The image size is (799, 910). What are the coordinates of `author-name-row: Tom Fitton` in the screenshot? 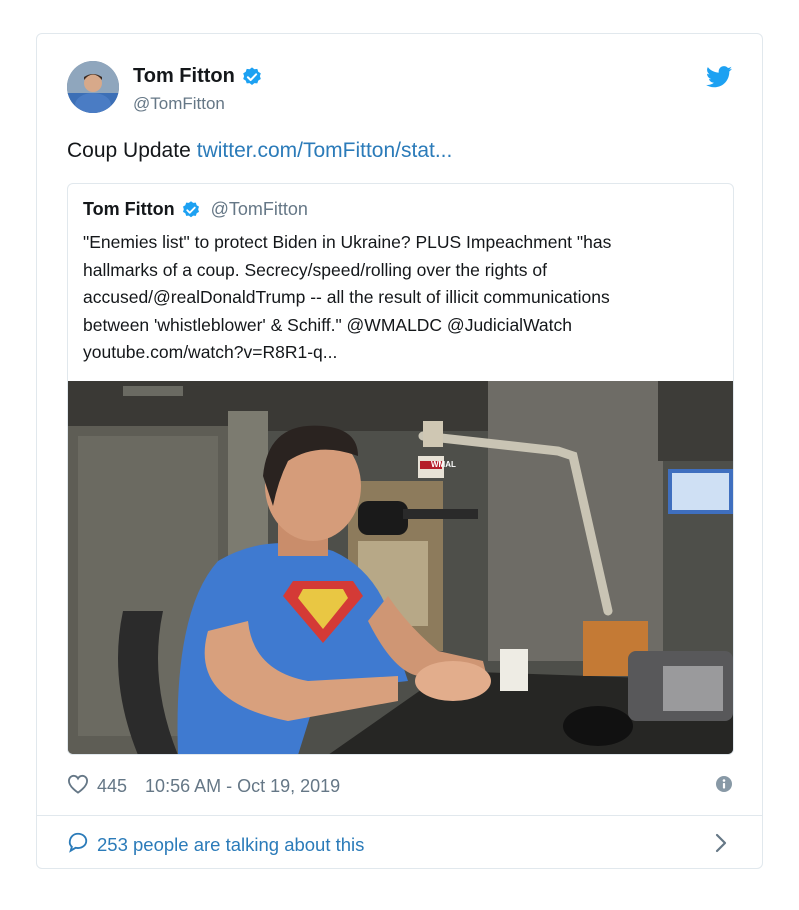 It's located at (198, 76).